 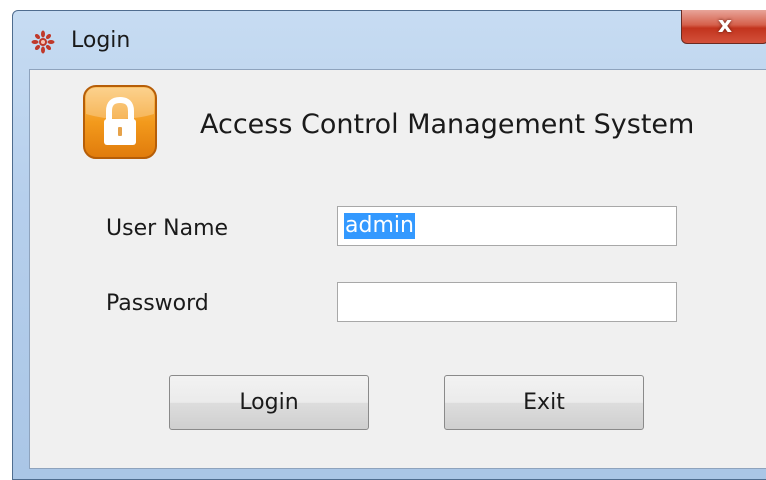 I want to click on close-button: x, so click(x=723, y=27).